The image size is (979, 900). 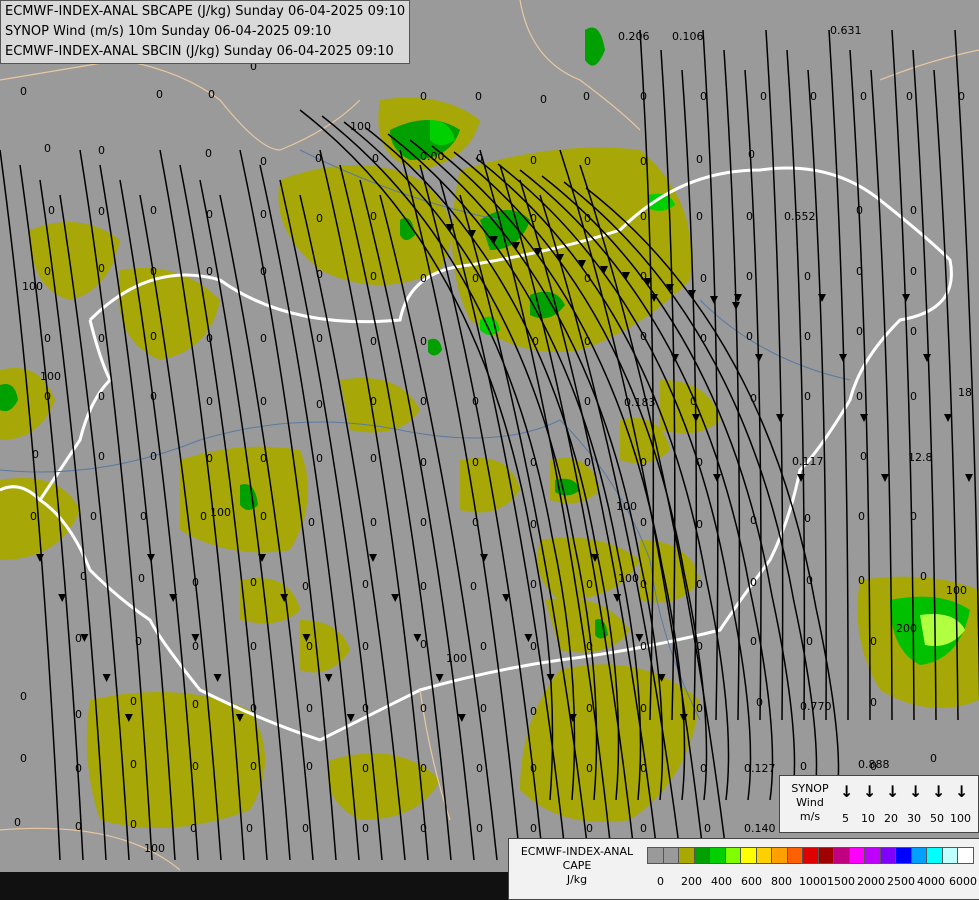 What do you see at coordinates (816, 706) in the screenshot?
I see `map-value-label: 0.770` at bounding box center [816, 706].